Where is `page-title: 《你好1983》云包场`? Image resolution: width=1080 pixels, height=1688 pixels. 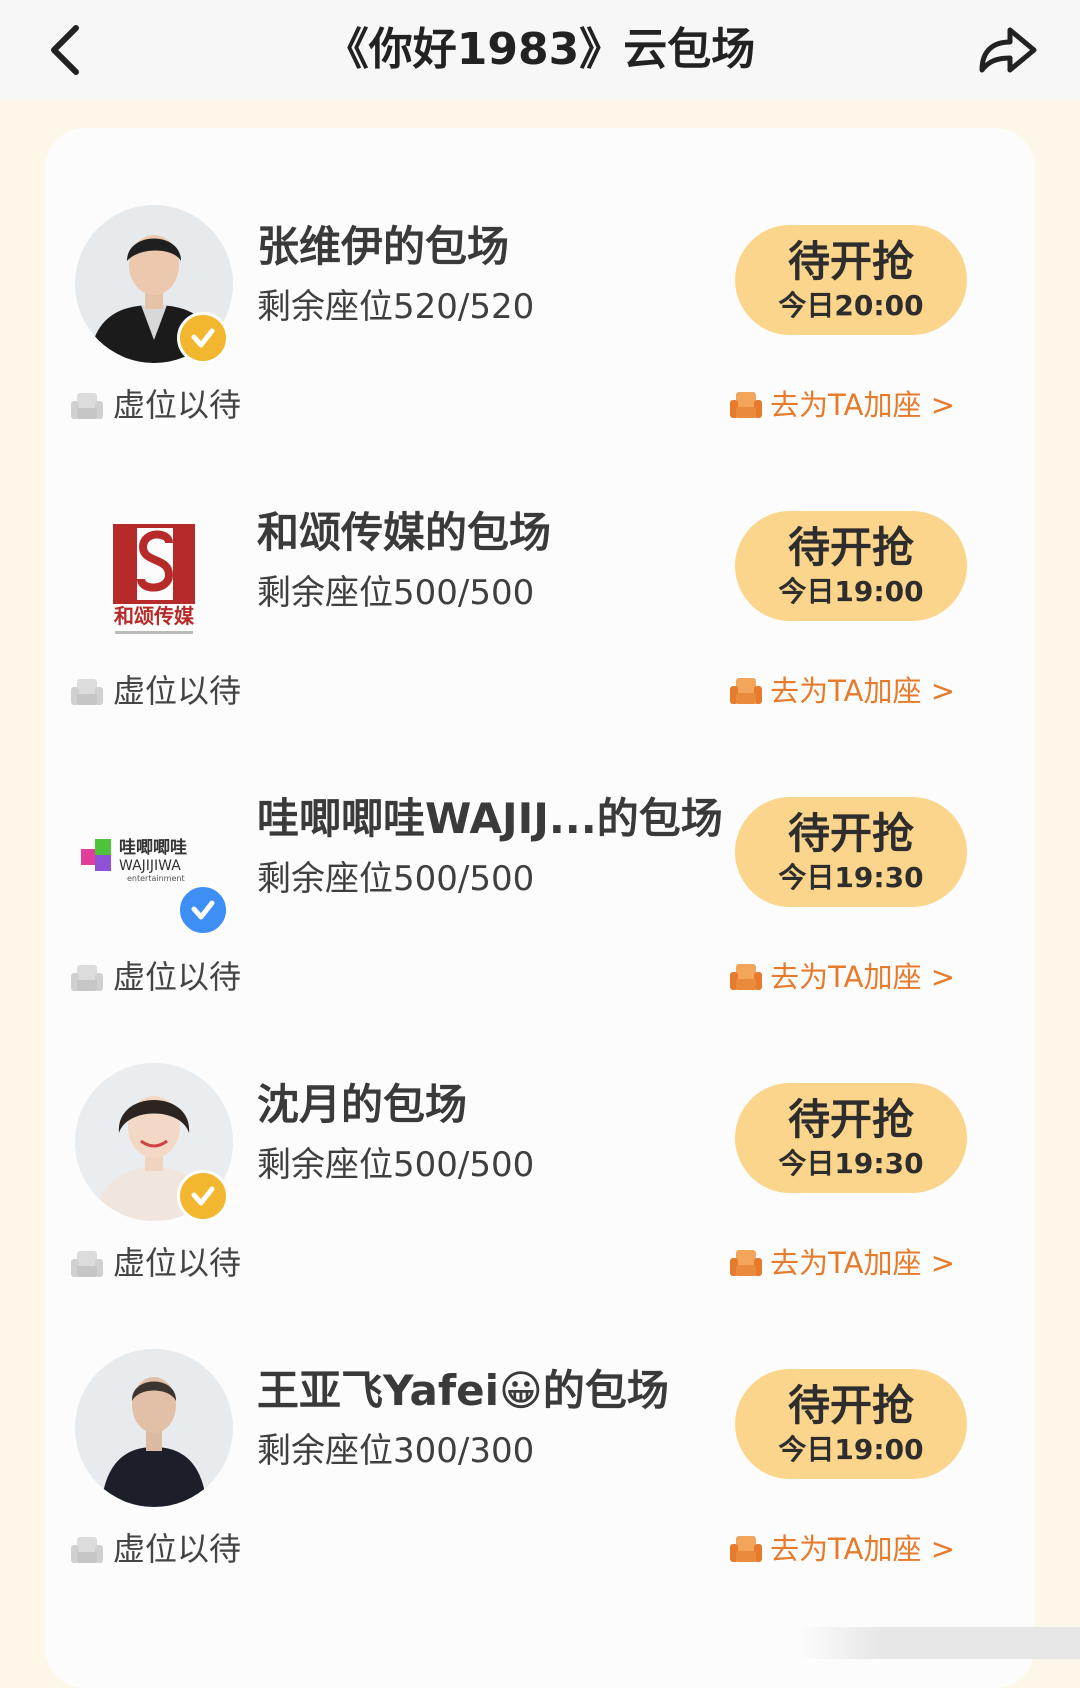
page-title: 《你好1983》云包场 is located at coordinates (540, 49).